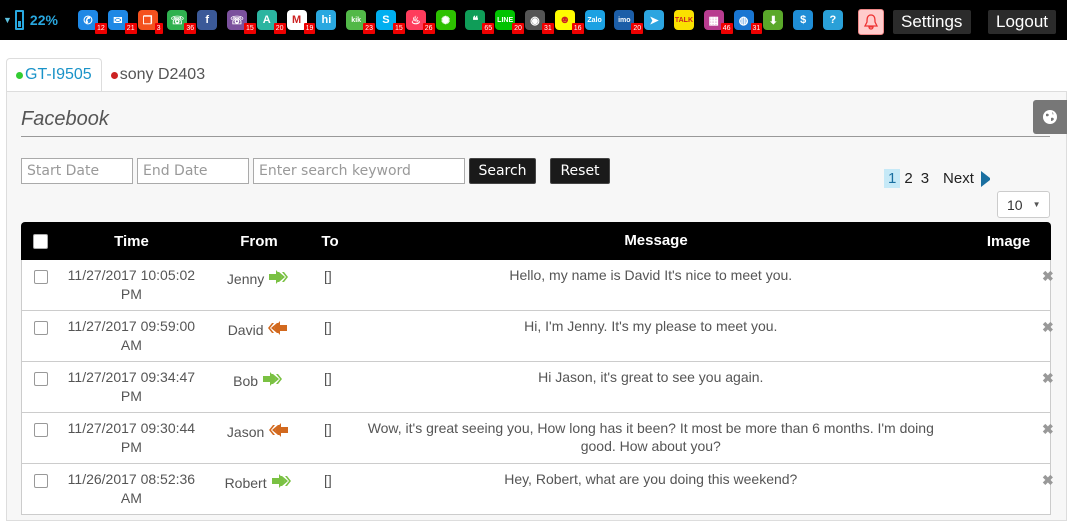 The height and width of the screenshot is (521, 1079). I want to click on page-size-select: 10 ▼, so click(1023, 204).